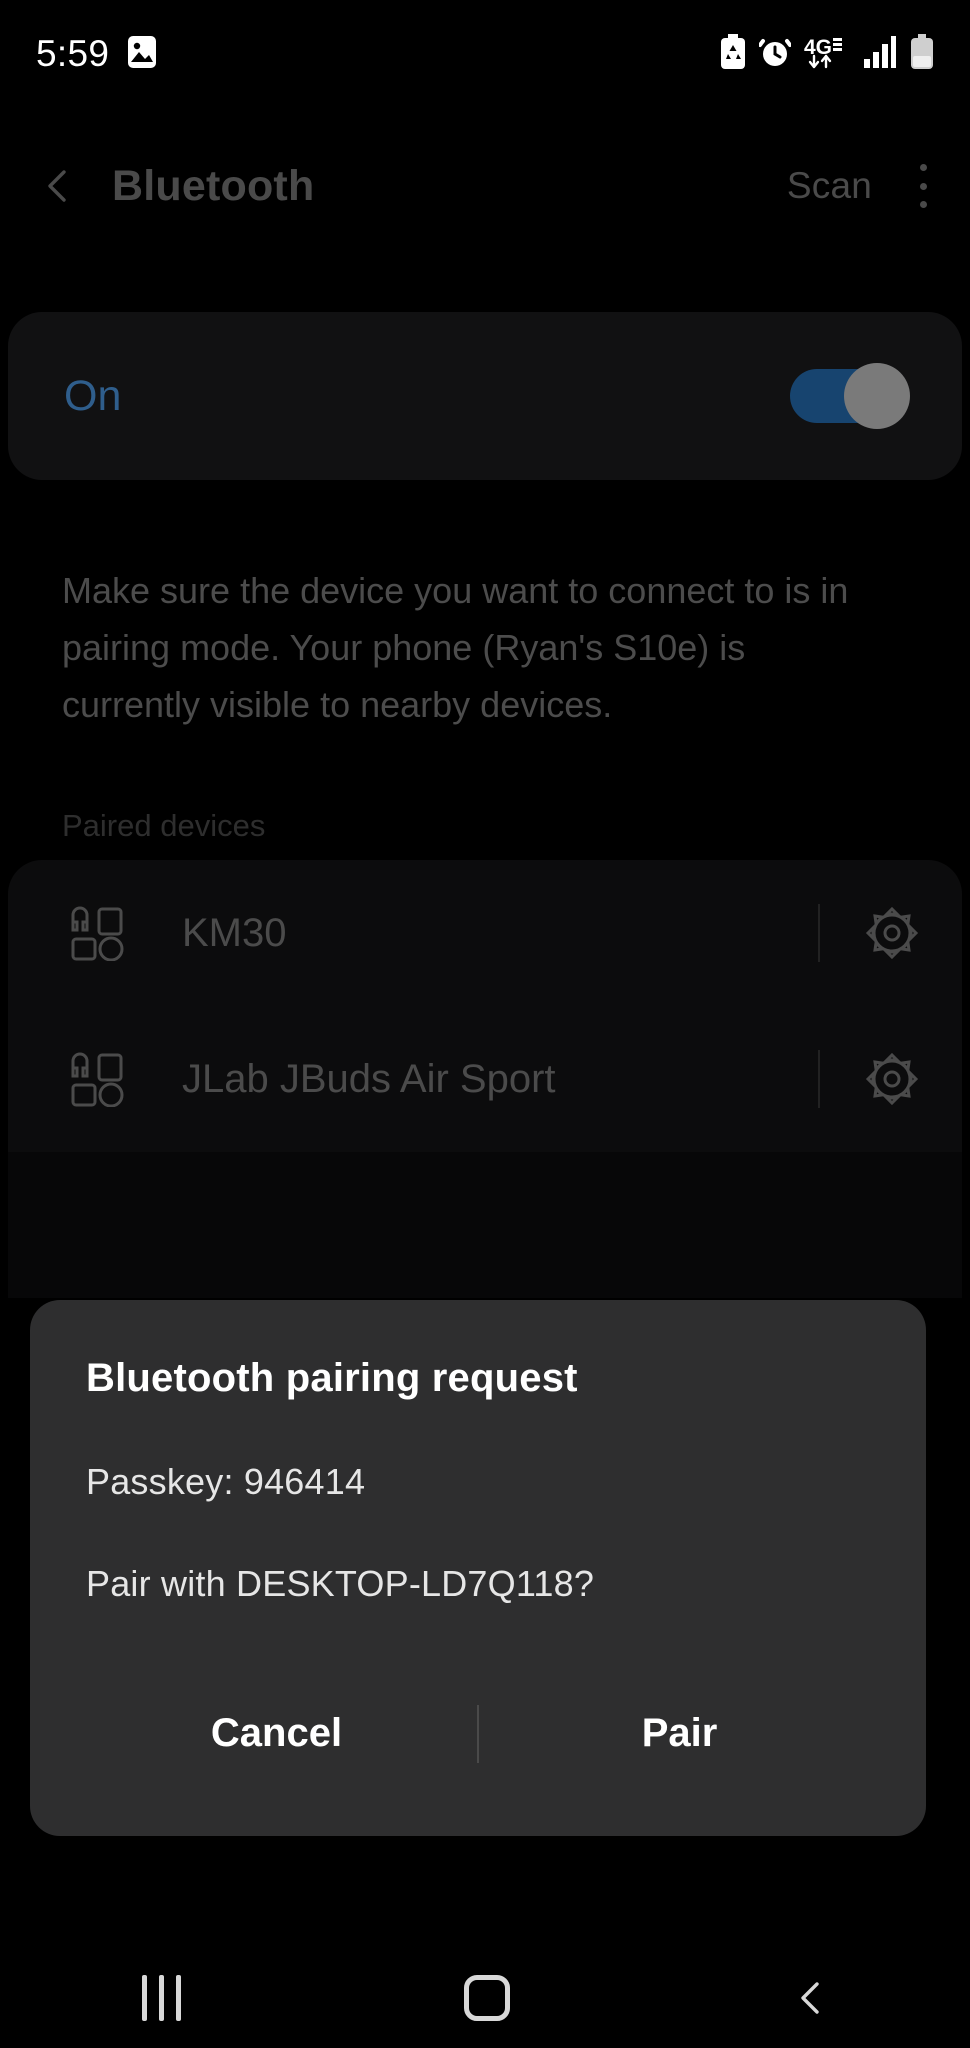 The height and width of the screenshot is (2048, 970). What do you see at coordinates (369, 1078) in the screenshot?
I see `device-name: JLab JBuds Air Sport` at bounding box center [369, 1078].